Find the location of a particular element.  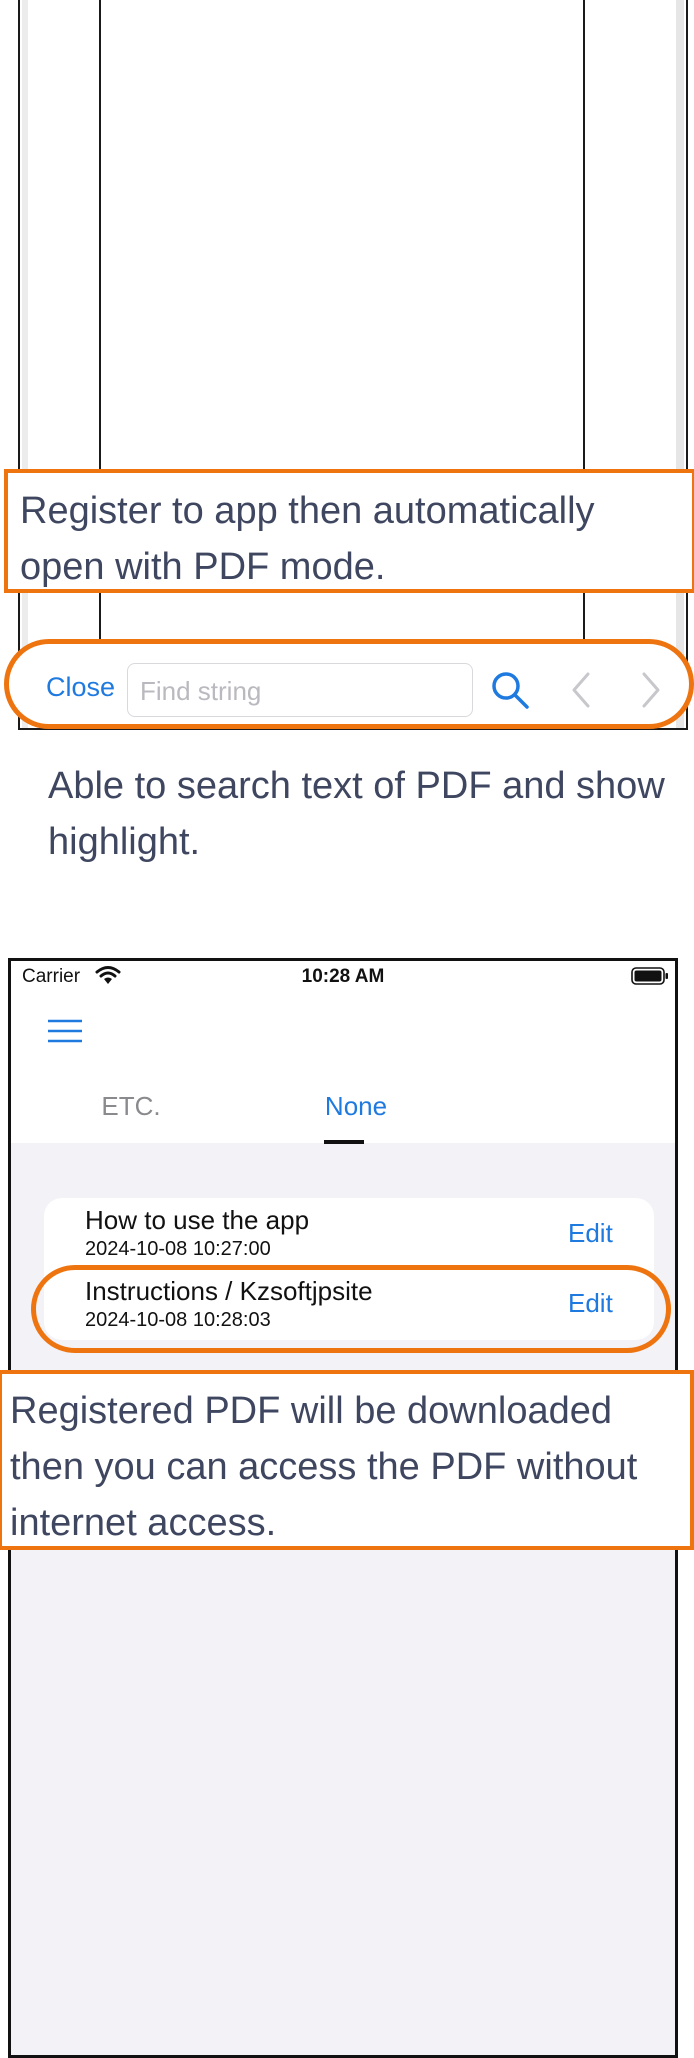

find-string-placeholder: Find string is located at coordinates (201, 691).